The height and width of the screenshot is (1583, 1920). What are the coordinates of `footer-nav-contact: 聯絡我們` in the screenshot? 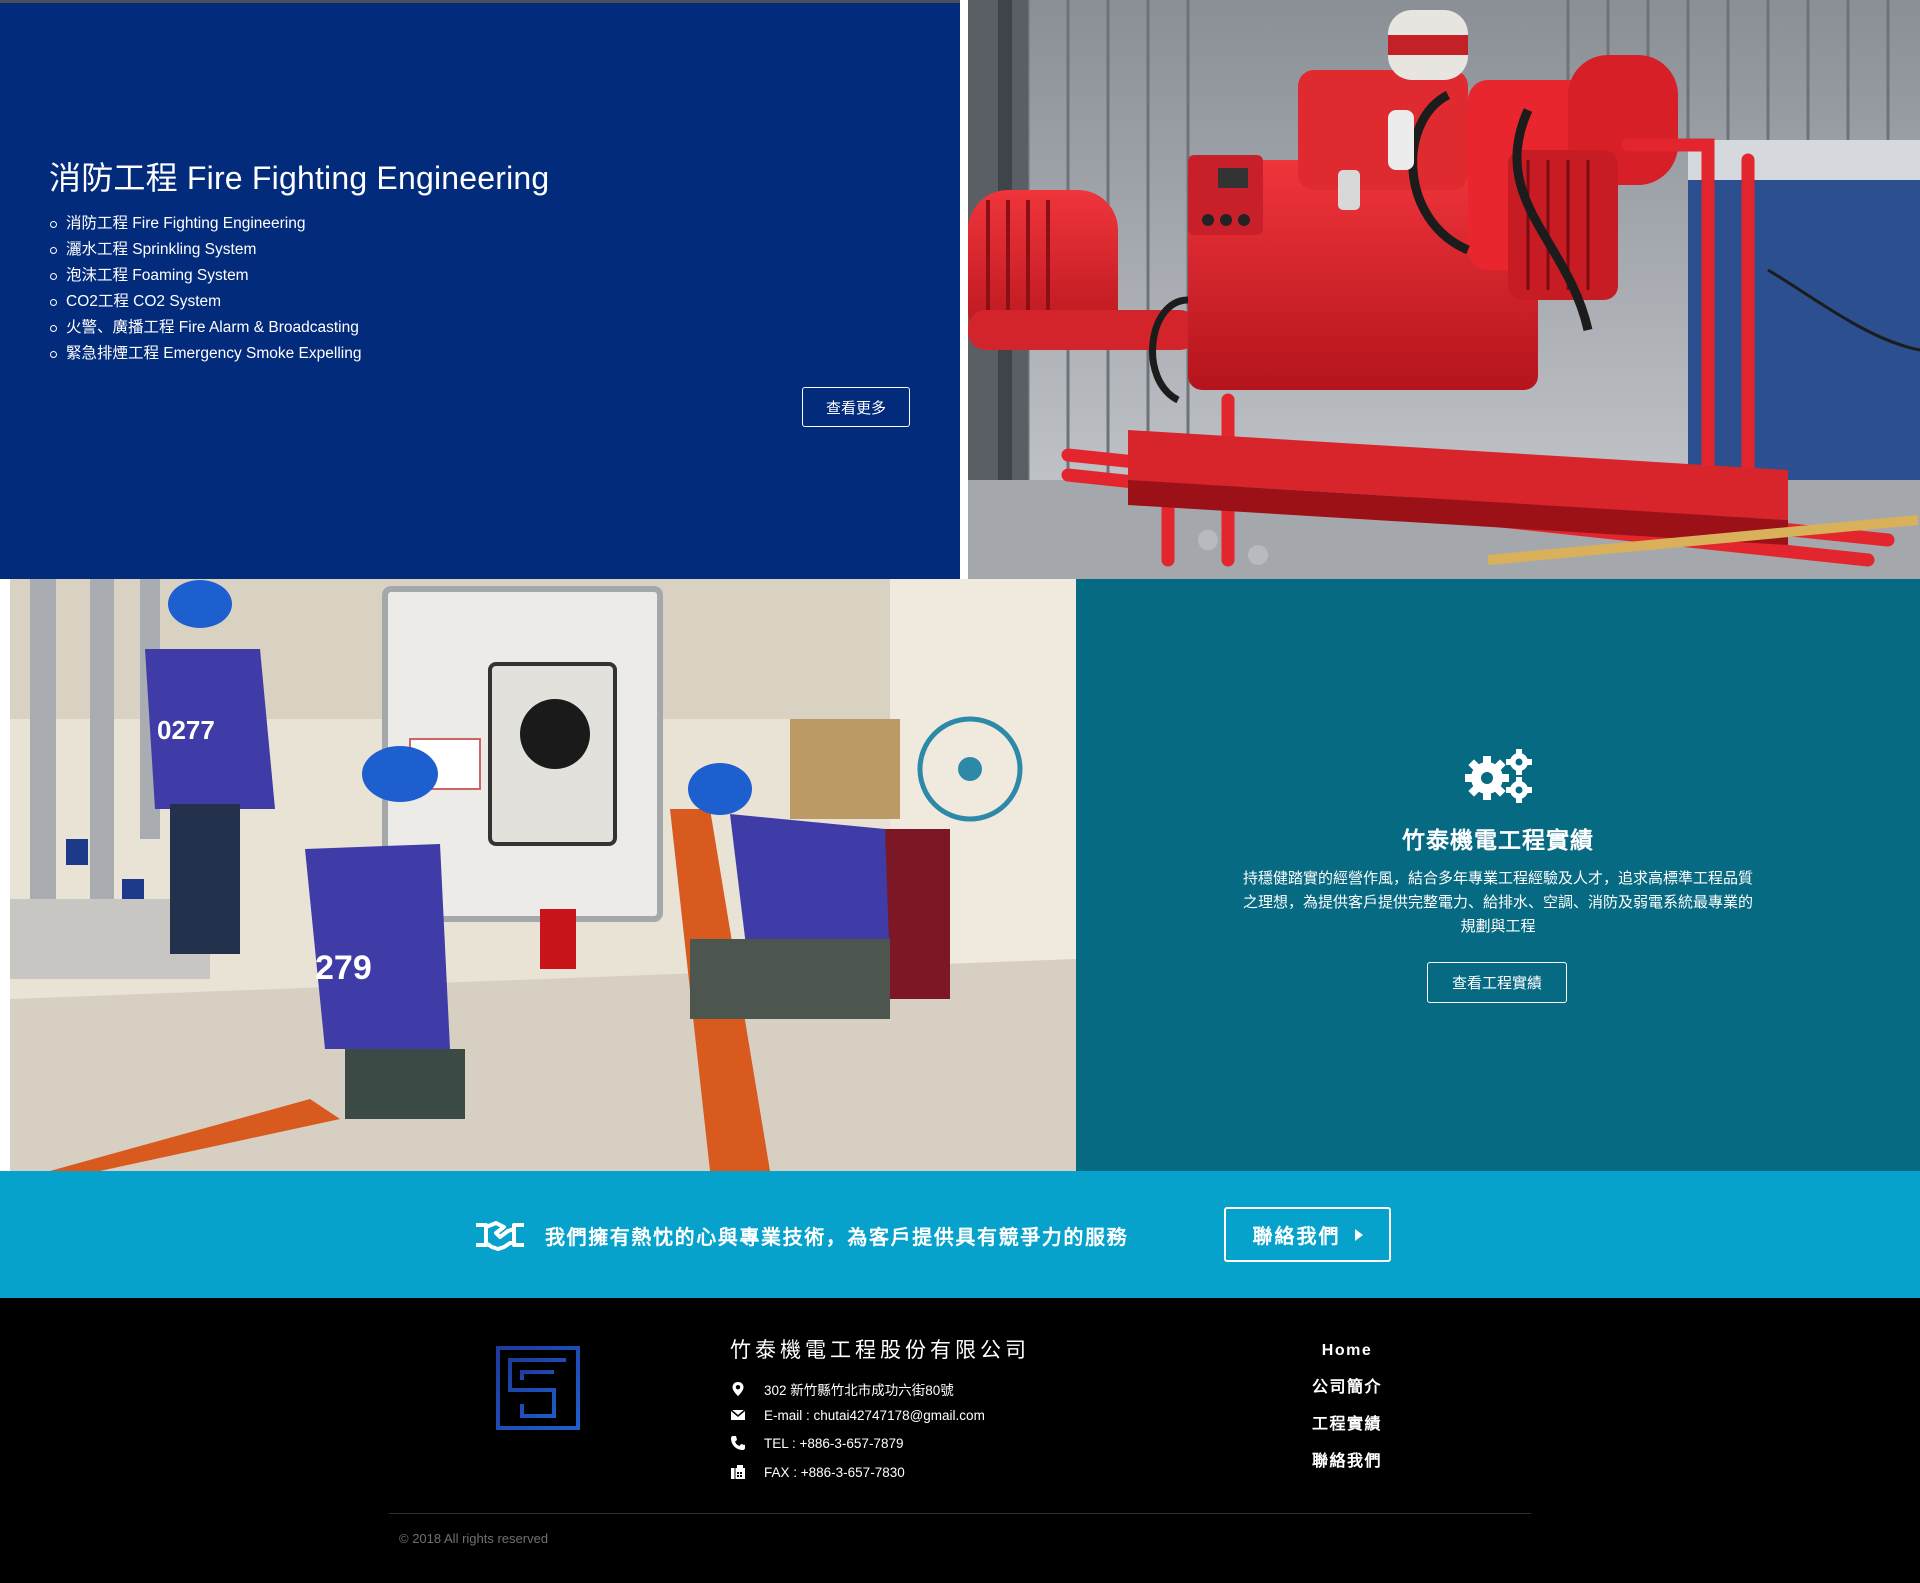 It's located at (1347, 1467).